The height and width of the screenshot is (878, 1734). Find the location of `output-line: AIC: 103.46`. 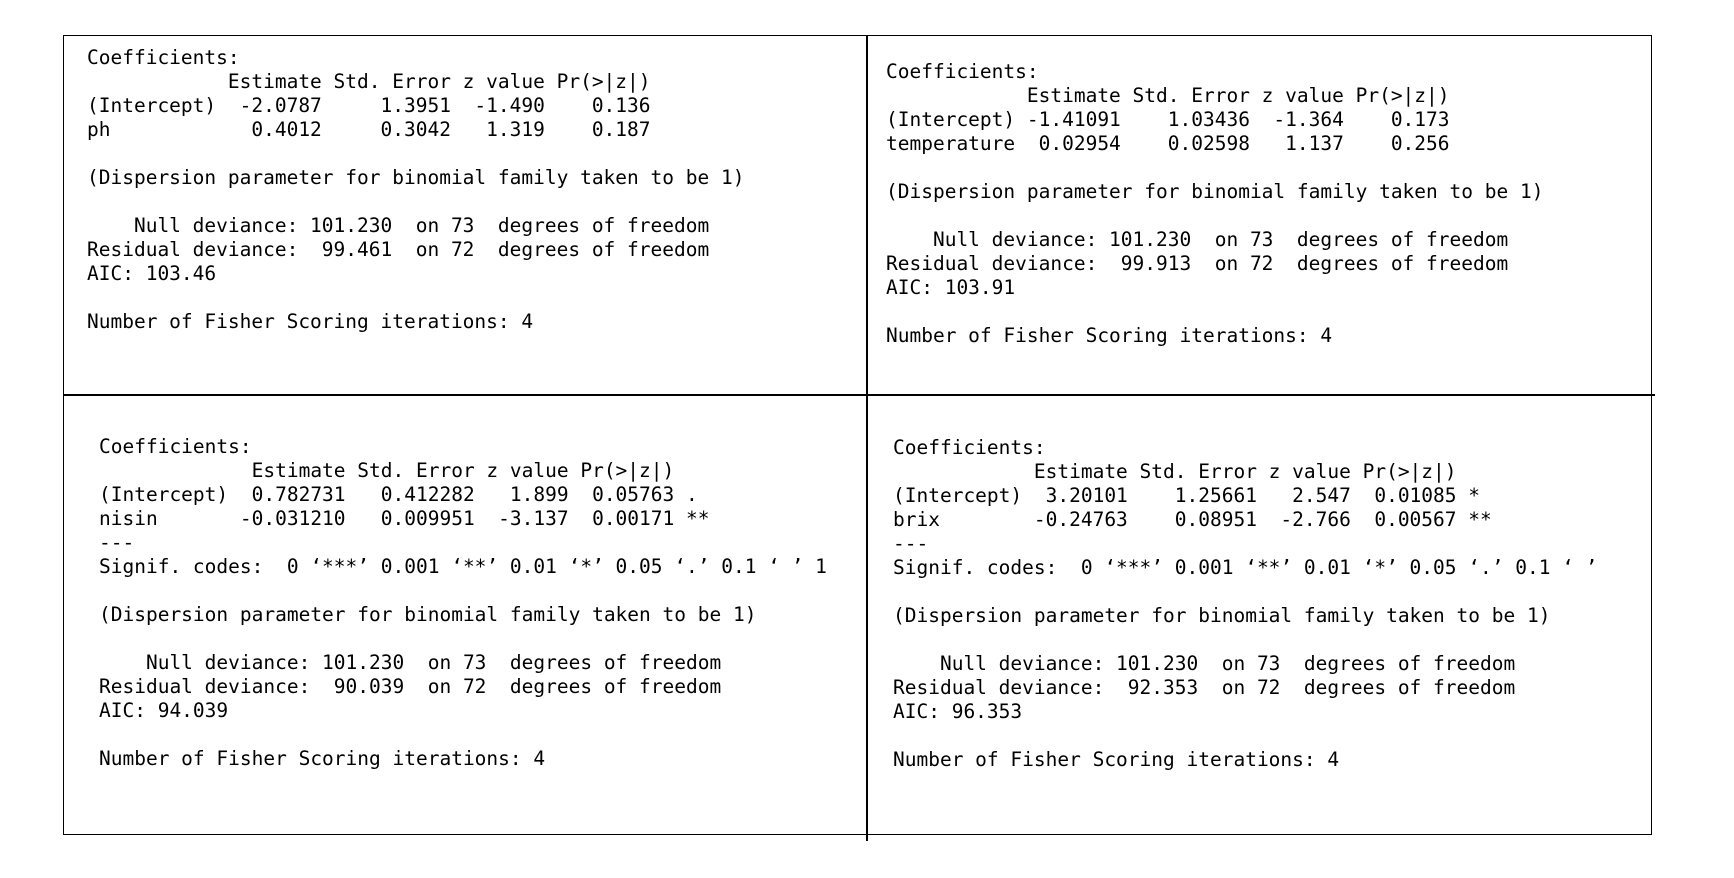

output-line: AIC: 103.46 is located at coordinates (152, 273).